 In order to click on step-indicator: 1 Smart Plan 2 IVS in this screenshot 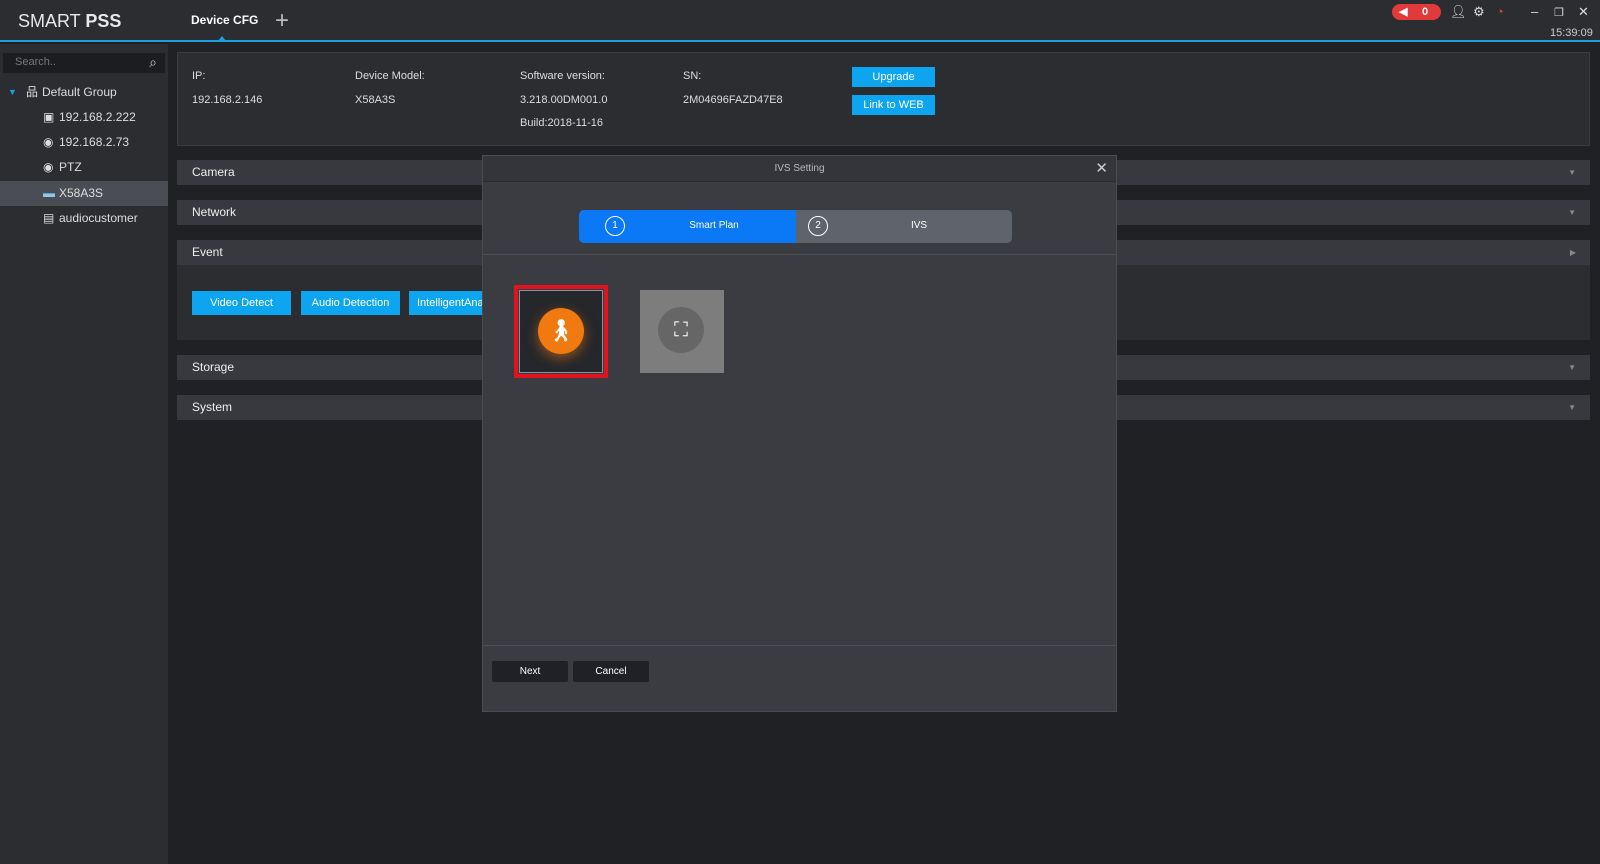, I will do `click(795, 226)`.